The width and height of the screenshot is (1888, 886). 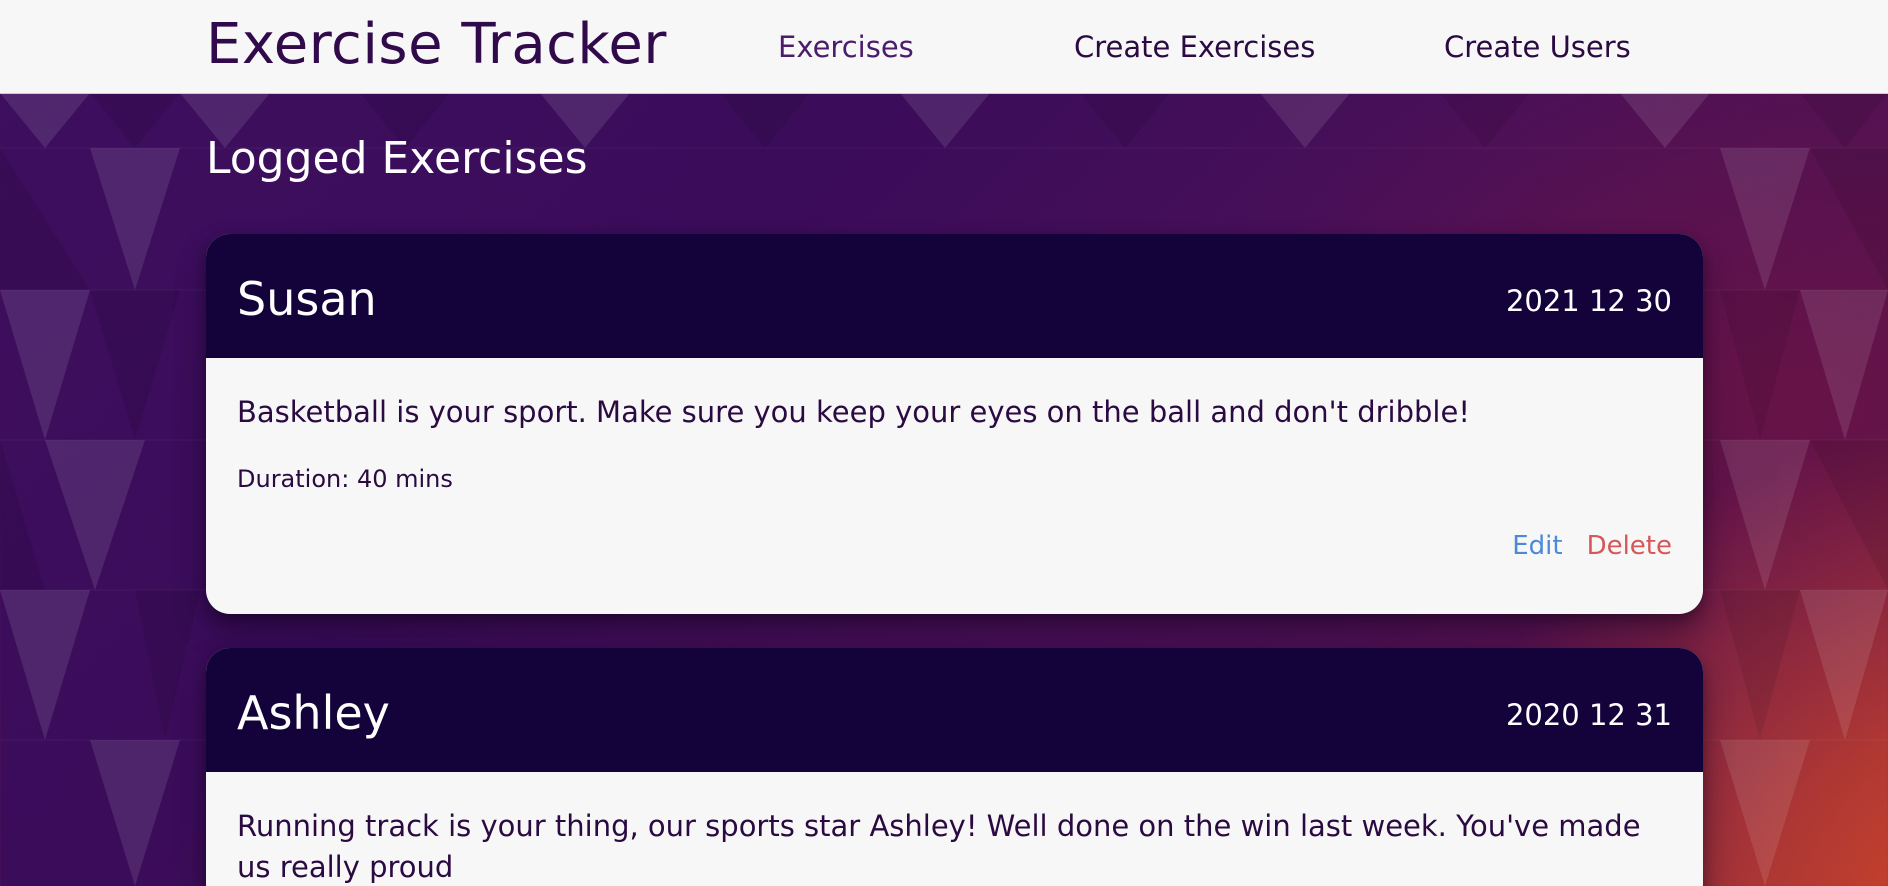 What do you see at coordinates (1629, 546) in the screenshot?
I see `delete-button: Delete` at bounding box center [1629, 546].